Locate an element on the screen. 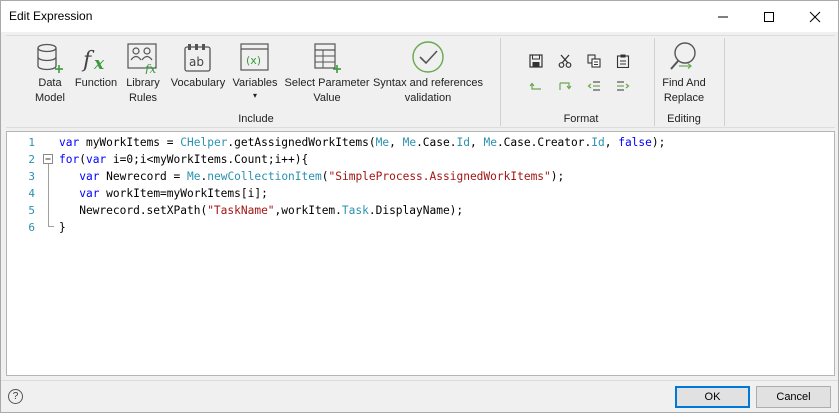  find-replace-icon is located at coordinates (683, 56).